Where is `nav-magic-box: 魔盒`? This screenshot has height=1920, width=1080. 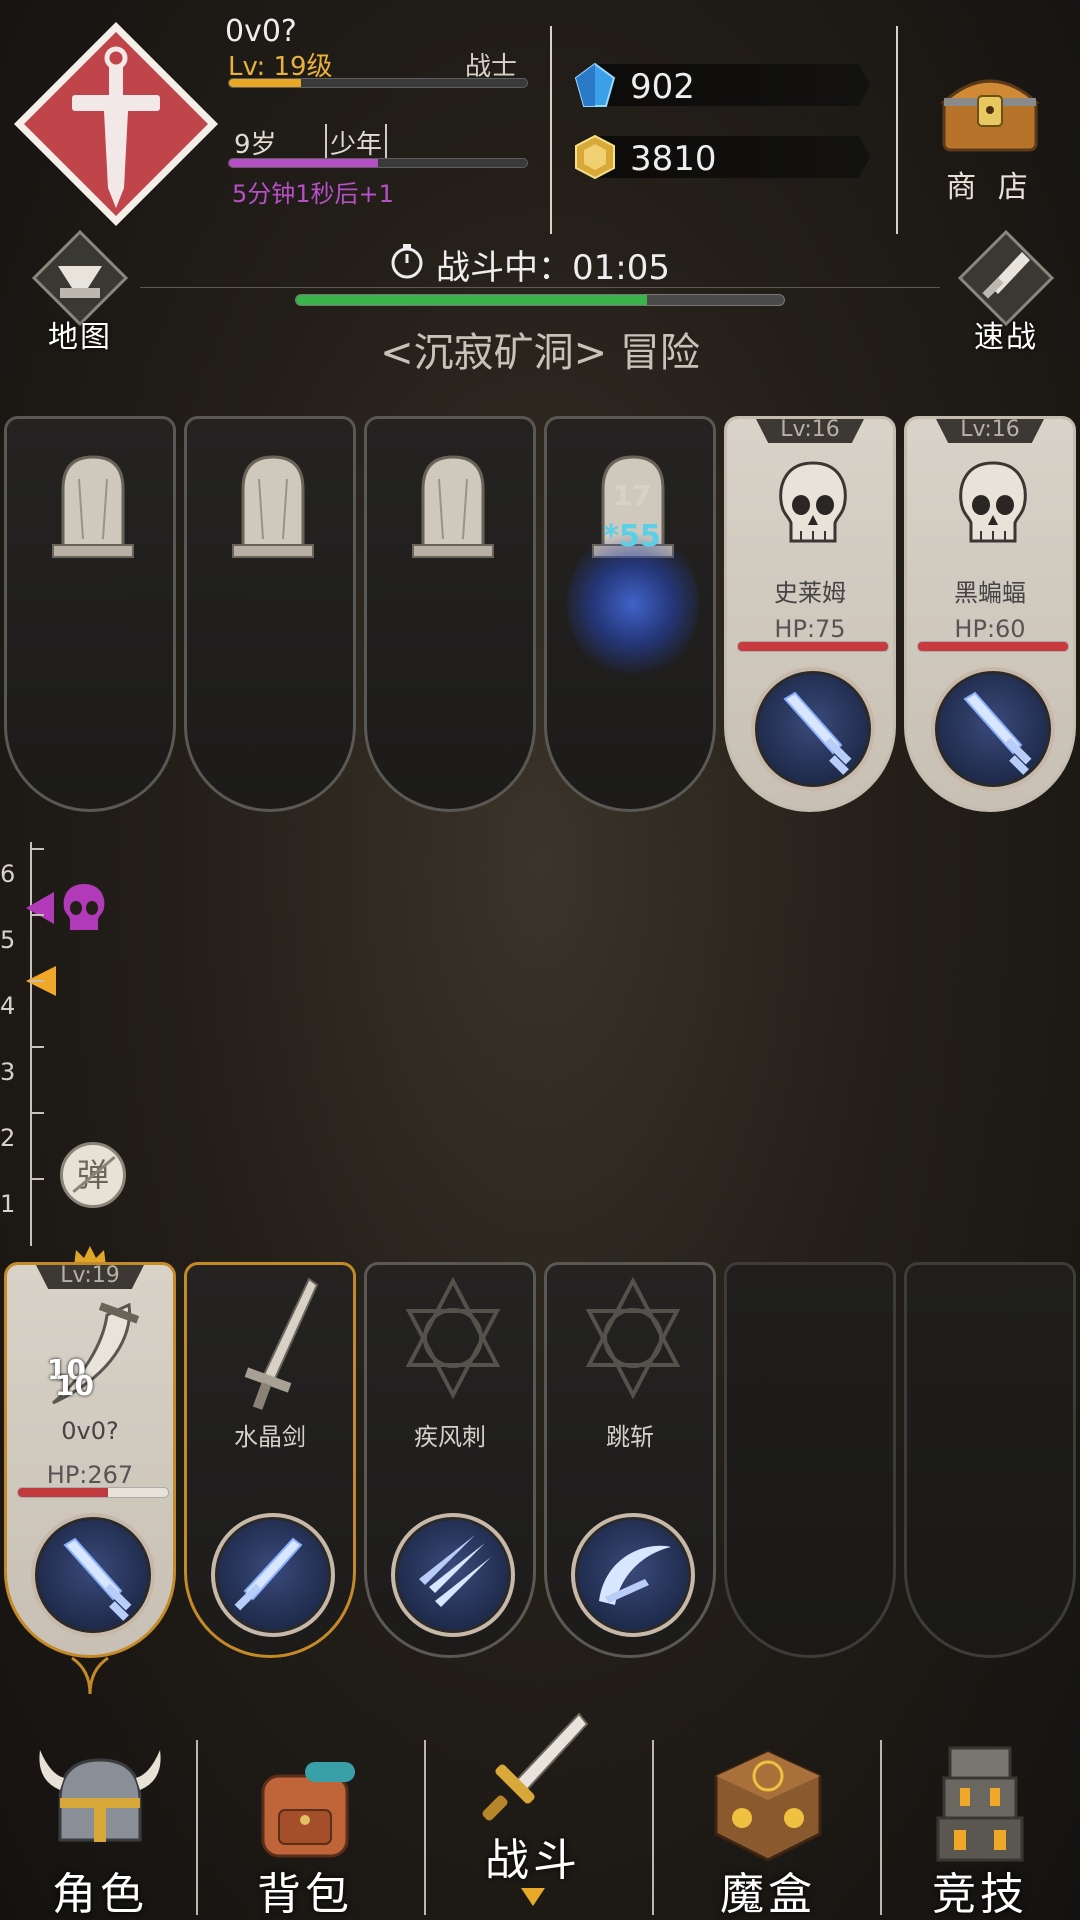 nav-magic-box: 魔盒 is located at coordinates (768, 1820).